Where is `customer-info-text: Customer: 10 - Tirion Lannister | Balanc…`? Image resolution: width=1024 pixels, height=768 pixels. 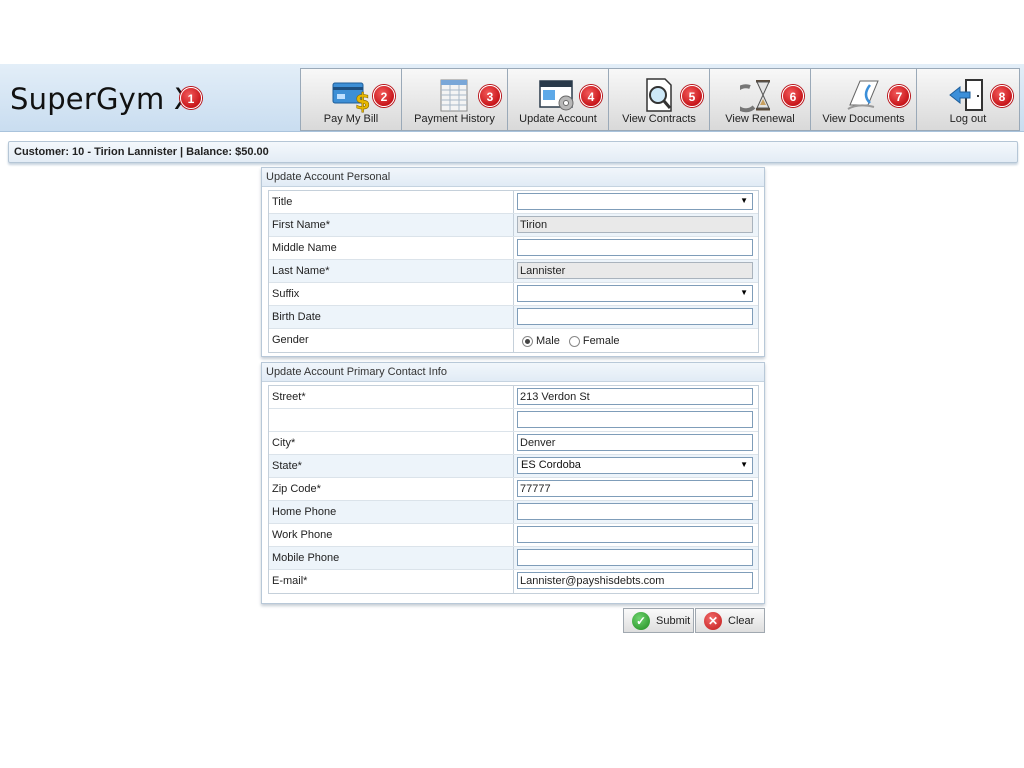 customer-info-text: Customer: 10 - Tirion Lannister | Balanc… is located at coordinates (141, 152).